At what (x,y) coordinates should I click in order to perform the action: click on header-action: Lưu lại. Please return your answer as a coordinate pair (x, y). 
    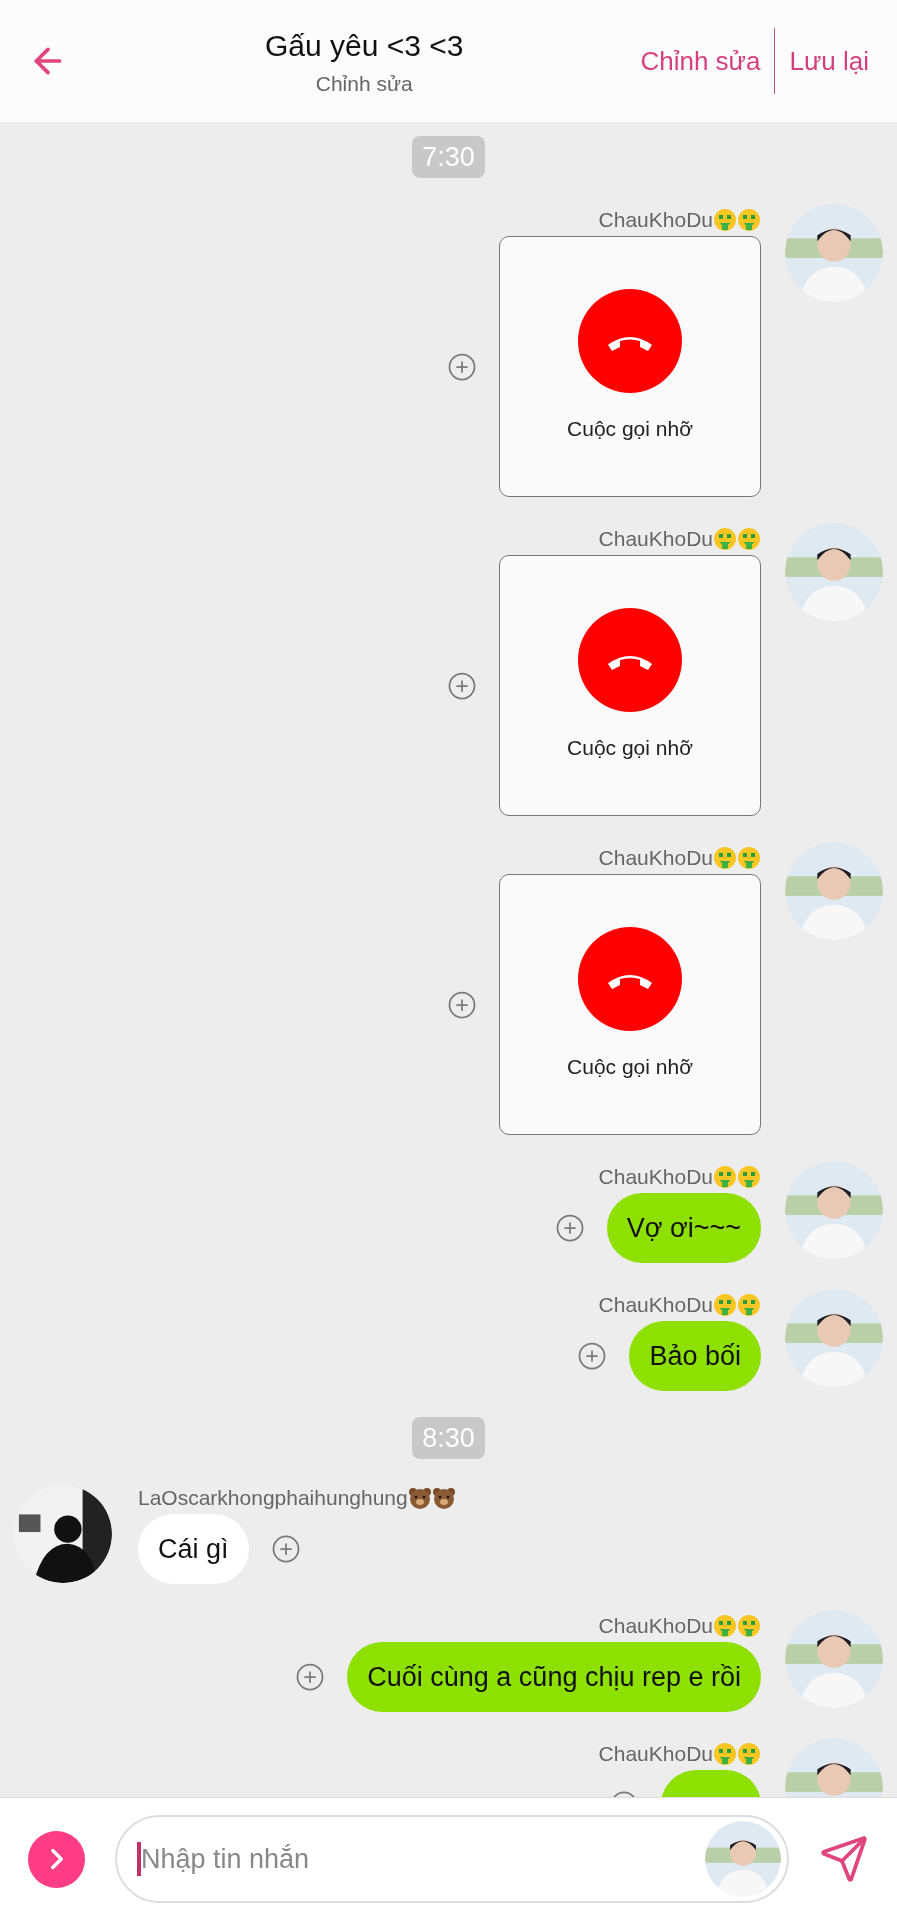
    Looking at the image, I should click on (829, 61).